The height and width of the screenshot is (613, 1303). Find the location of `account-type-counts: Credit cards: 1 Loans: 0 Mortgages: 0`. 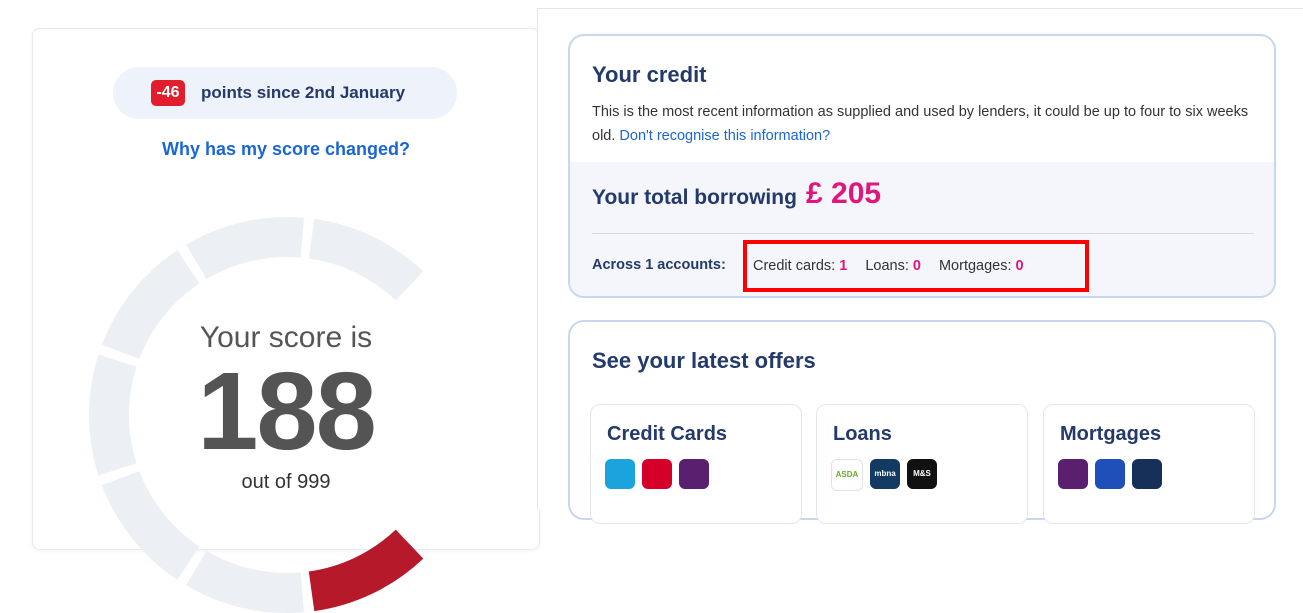

account-type-counts: Credit cards: 1 Loans: 0 Mortgages: 0 is located at coordinates (916, 266).